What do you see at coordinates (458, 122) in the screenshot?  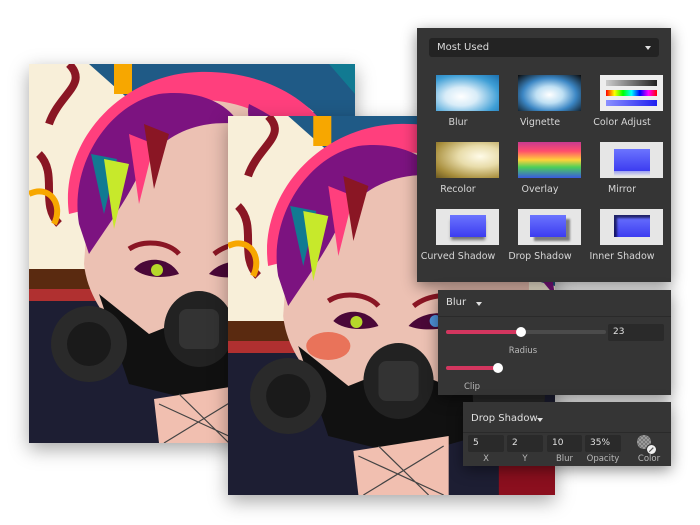 I see `effect-label: Blur` at bounding box center [458, 122].